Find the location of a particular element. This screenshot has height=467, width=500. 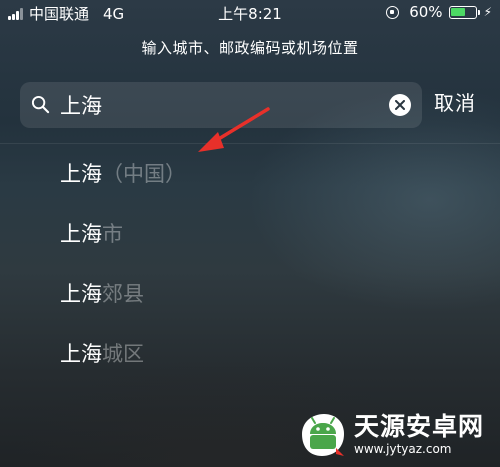

result-item: 上海城区 is located at coordinates (102, 354).